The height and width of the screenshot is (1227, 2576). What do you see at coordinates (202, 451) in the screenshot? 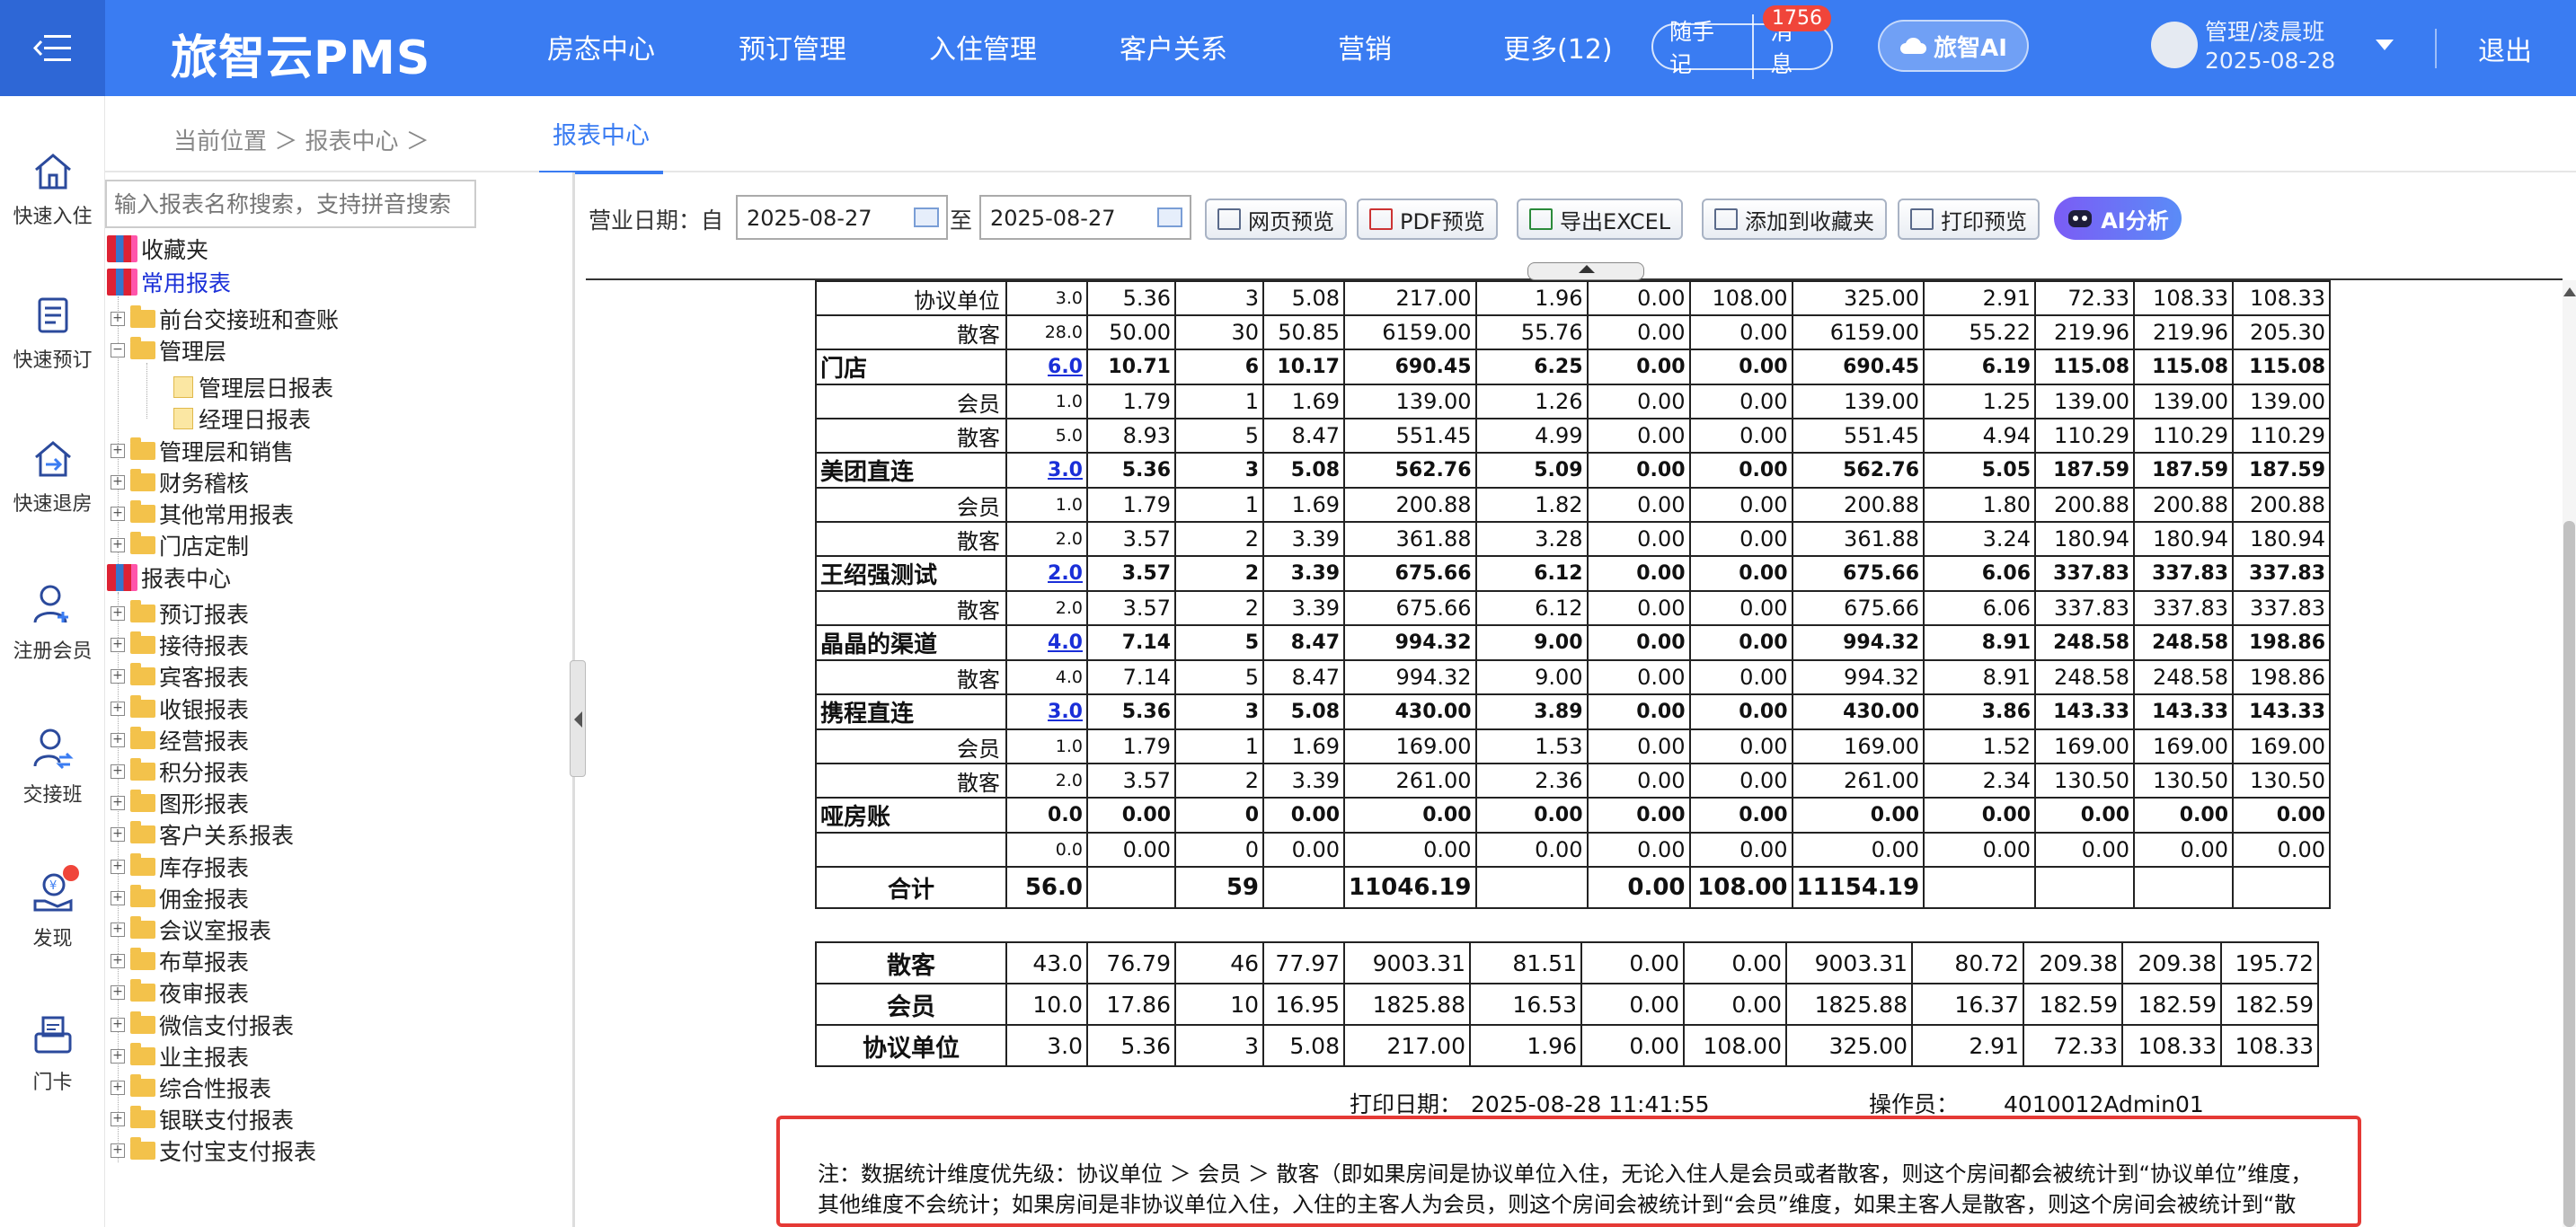
I see `tree-node-mgmt-sales: + 管理层和销售` at bounding box center [202, 451].